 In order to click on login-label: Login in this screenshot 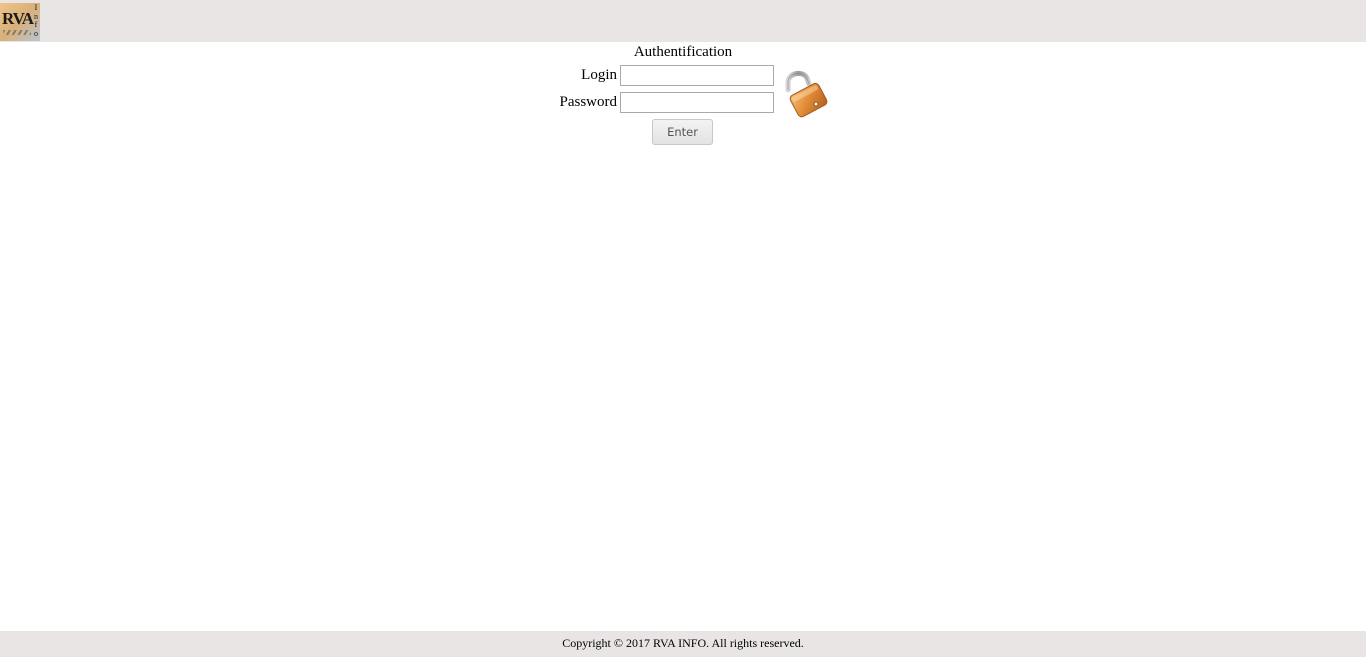, I will do `click(599, 75)`.